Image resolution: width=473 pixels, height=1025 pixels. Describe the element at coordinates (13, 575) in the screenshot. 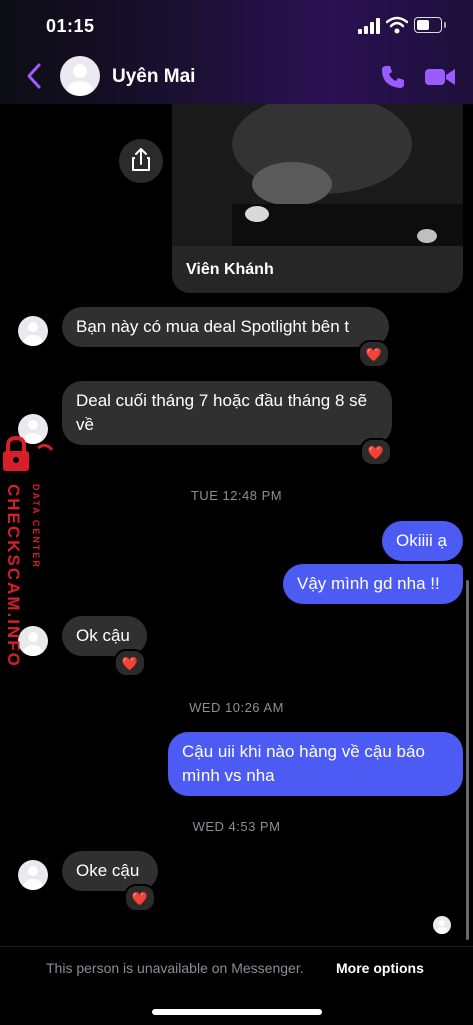

I see `watermark-line2: CHECKSCAM.INFO` at that location.